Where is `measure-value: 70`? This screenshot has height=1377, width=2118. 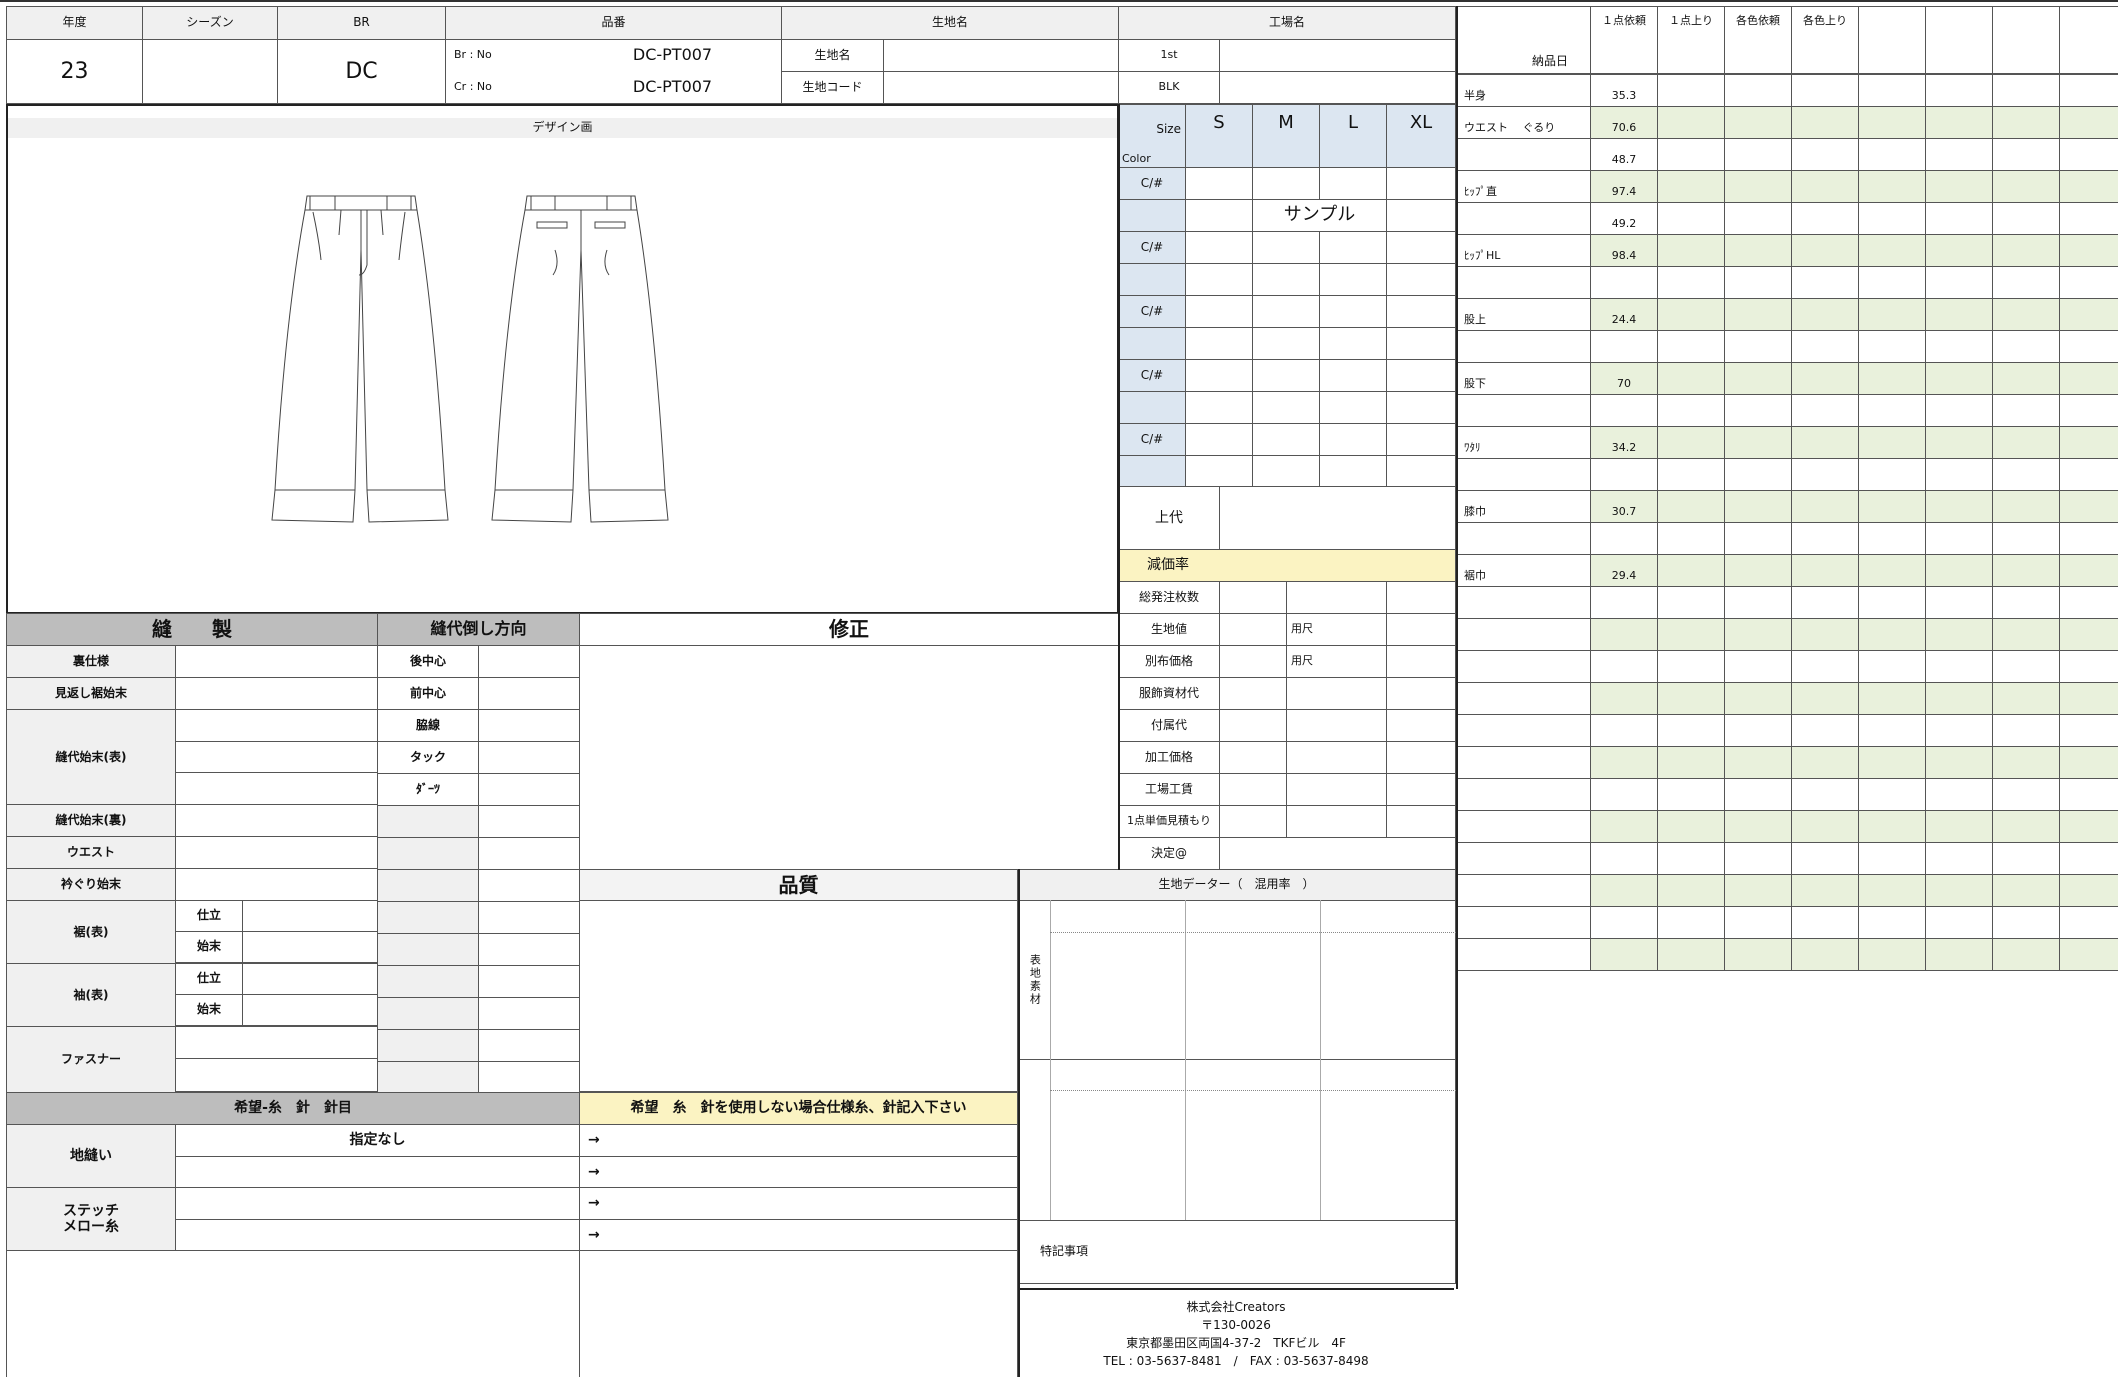
measure-value: 70 is located at coordinates (1624, 378).